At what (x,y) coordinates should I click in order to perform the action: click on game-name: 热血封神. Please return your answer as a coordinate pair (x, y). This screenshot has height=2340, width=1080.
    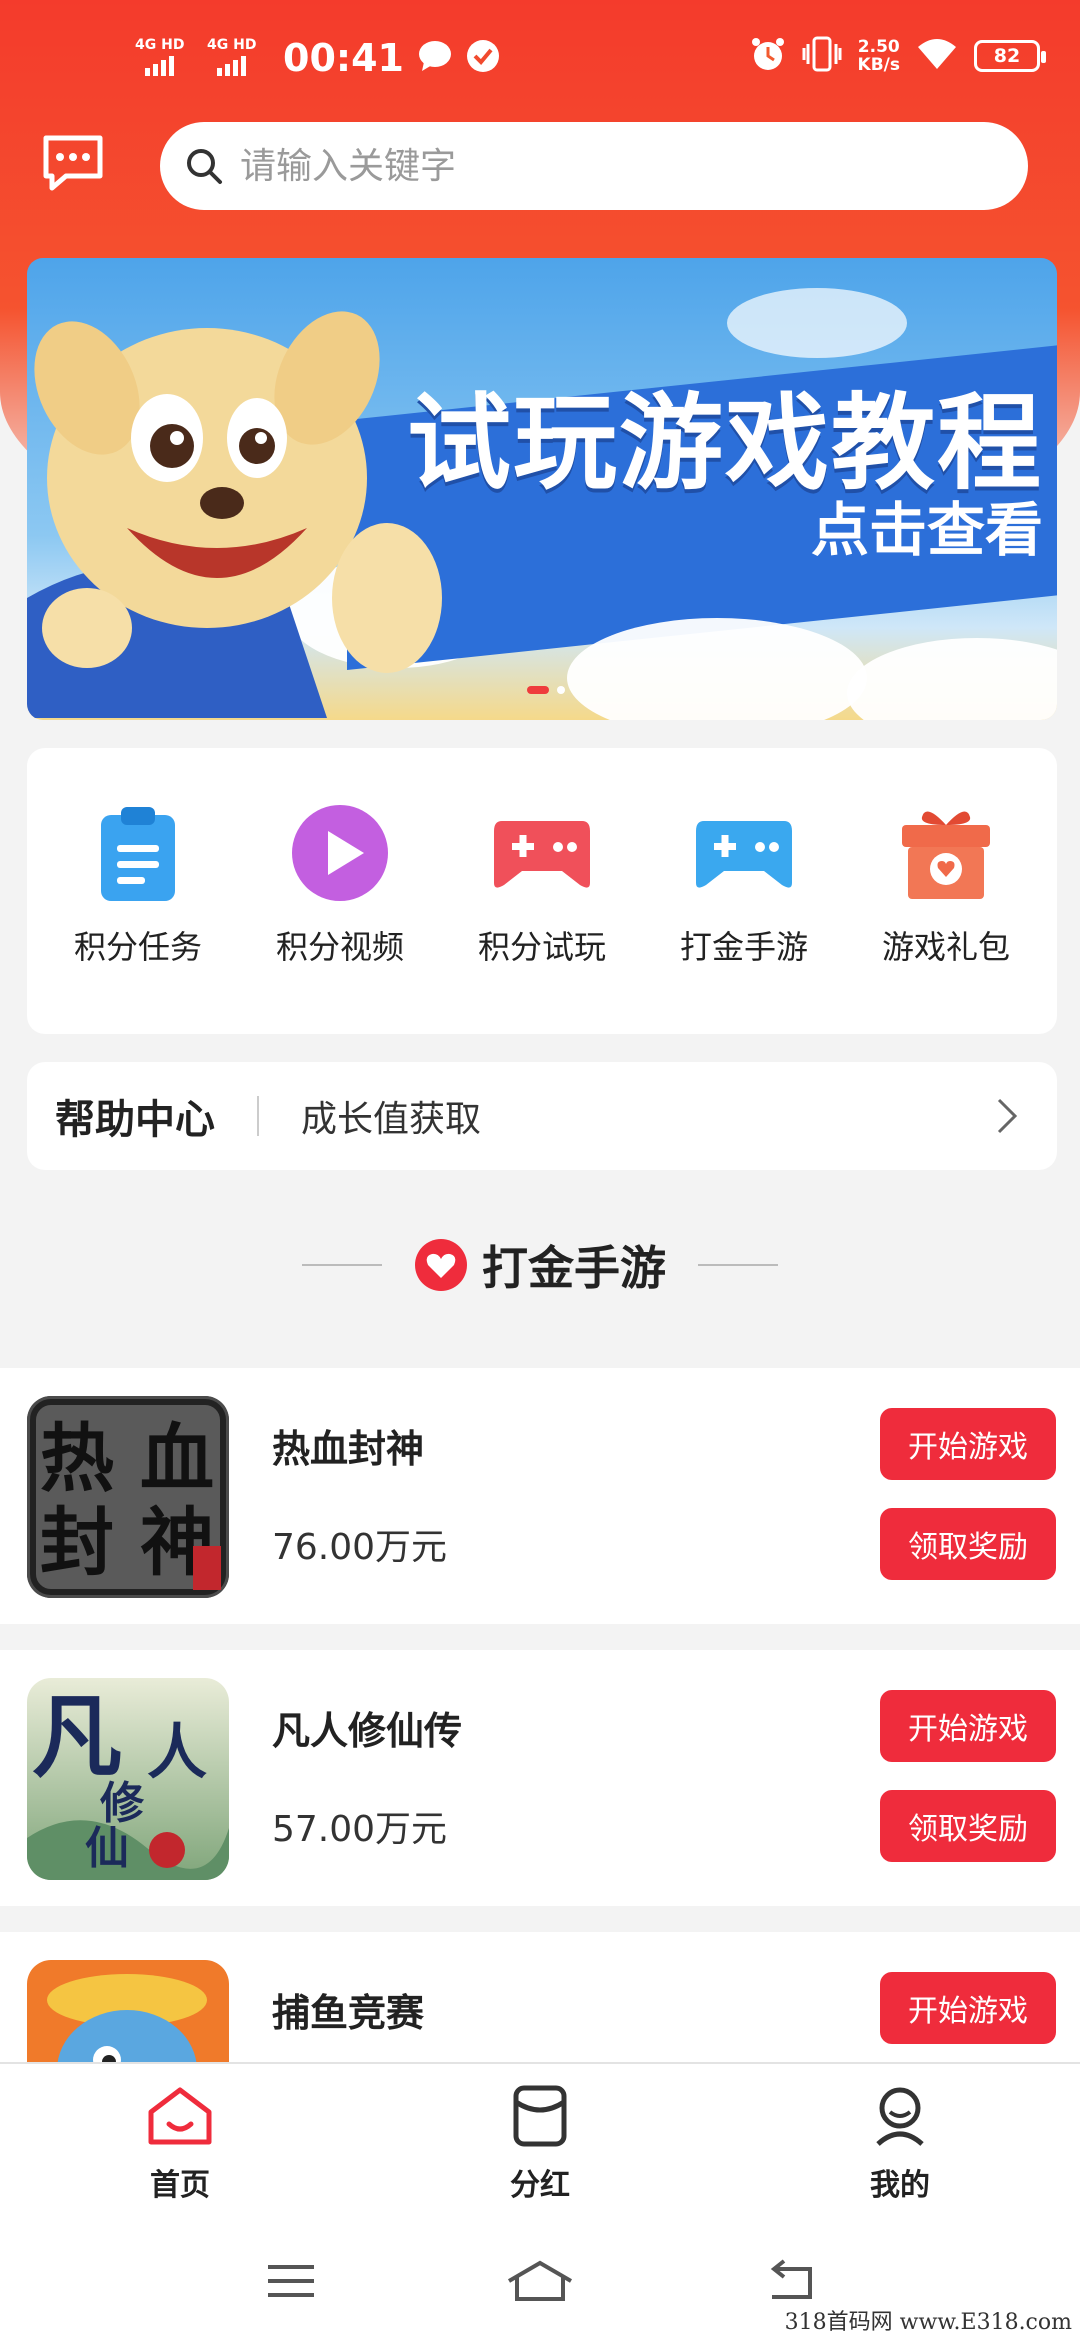
    Looking at the image, I should click on (348, 1449).